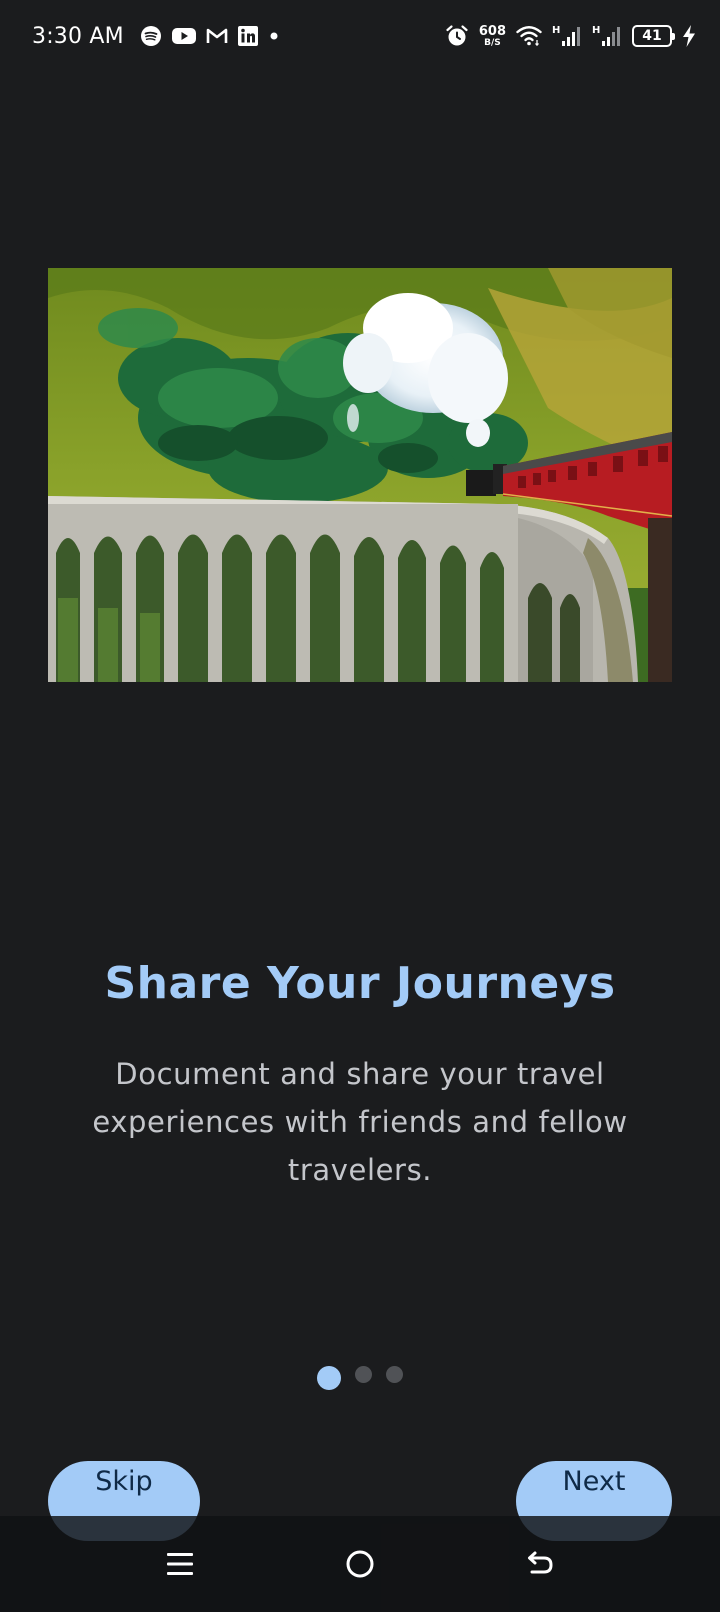  What do you see at coordinates (360, 983) in the screenshot?
I see `onboarding-title: Share Your Journeys` at bounding box center [360, 983].